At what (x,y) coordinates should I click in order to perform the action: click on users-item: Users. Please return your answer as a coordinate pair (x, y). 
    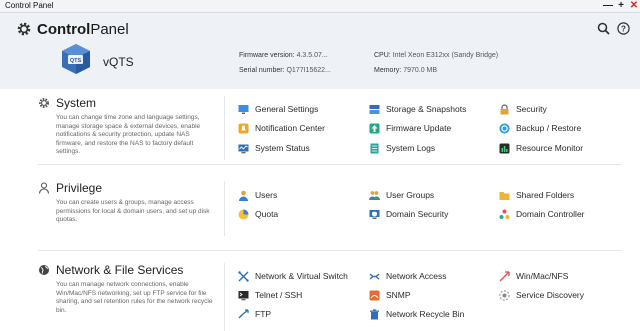
    Looking at the image, I should click on (257, 195).